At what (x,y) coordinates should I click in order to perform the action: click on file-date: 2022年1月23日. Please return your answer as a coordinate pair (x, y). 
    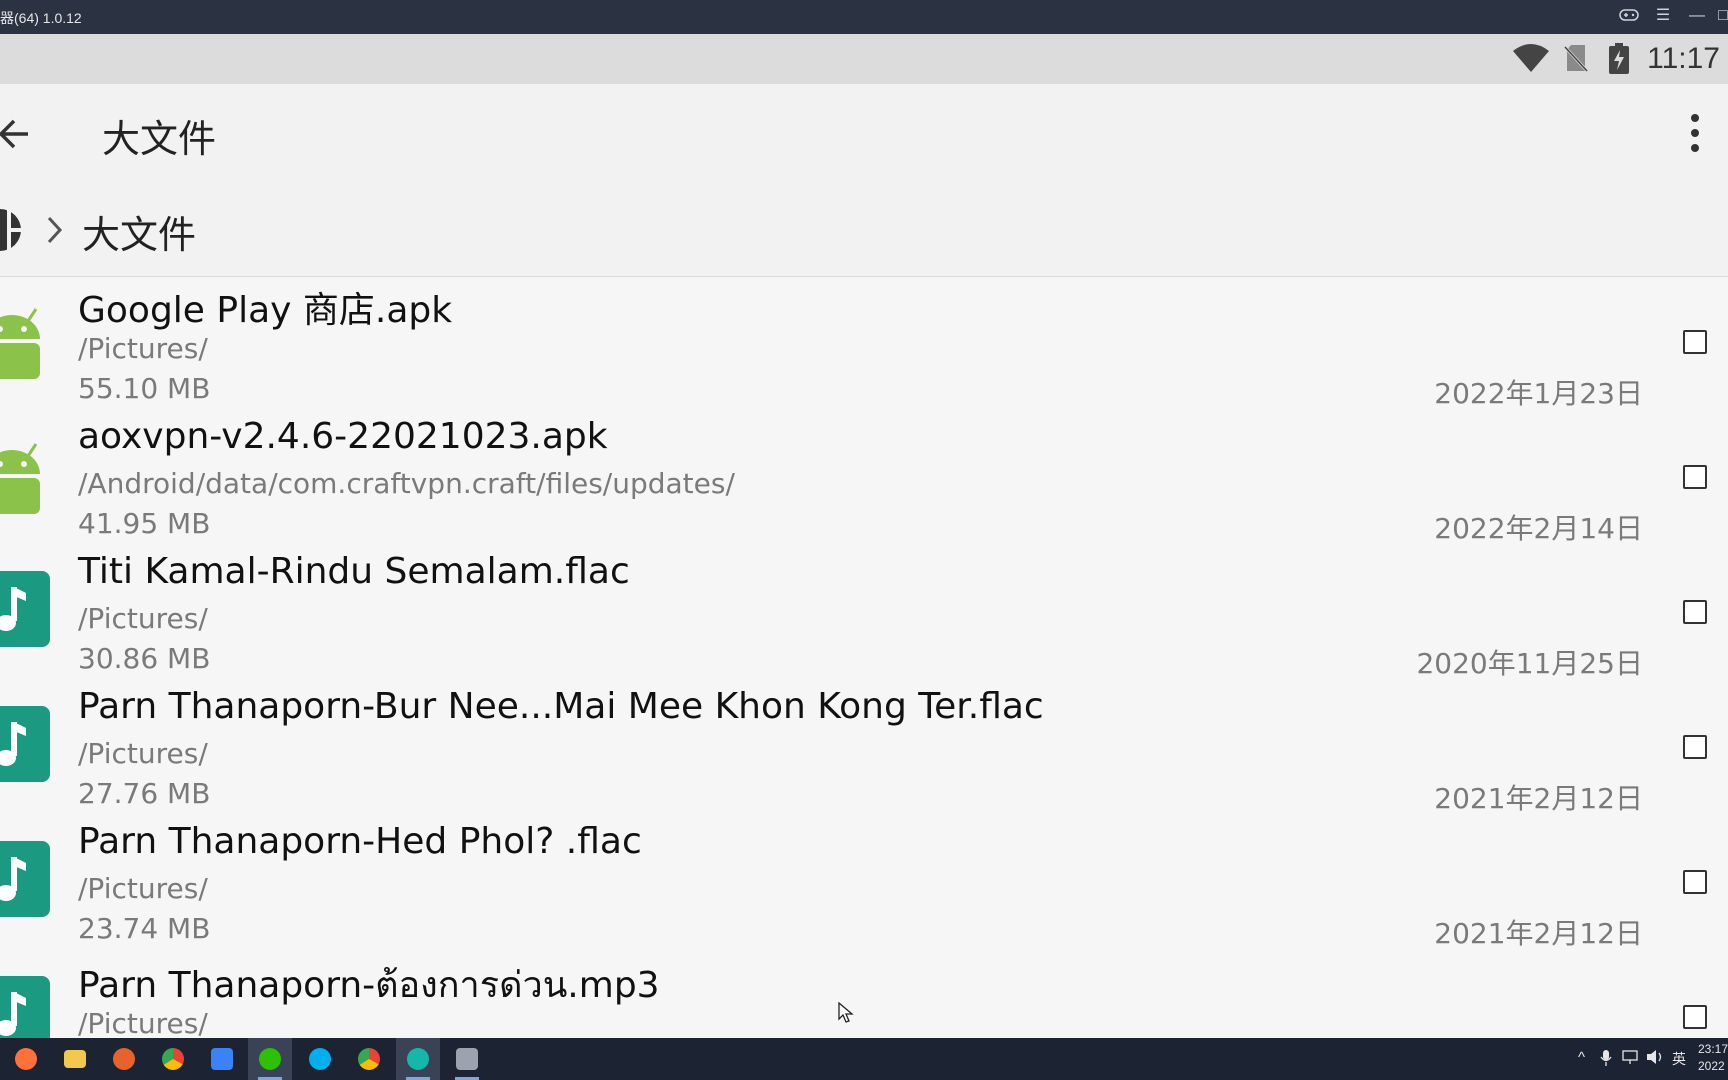
    Looking at the image, I should click on (1538, 393).